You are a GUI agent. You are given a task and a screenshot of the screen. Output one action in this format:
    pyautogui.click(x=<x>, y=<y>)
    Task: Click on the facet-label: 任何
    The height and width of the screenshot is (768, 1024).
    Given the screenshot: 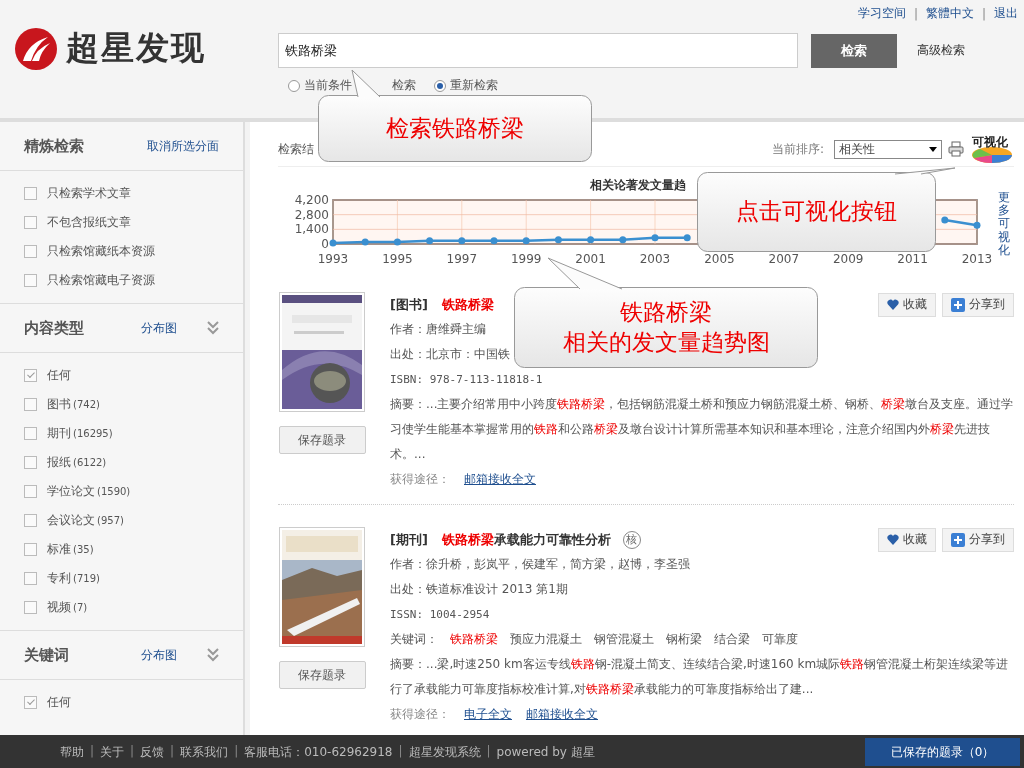 What is the action you would take?
    pyautogui.click(x=59, y=702)
    